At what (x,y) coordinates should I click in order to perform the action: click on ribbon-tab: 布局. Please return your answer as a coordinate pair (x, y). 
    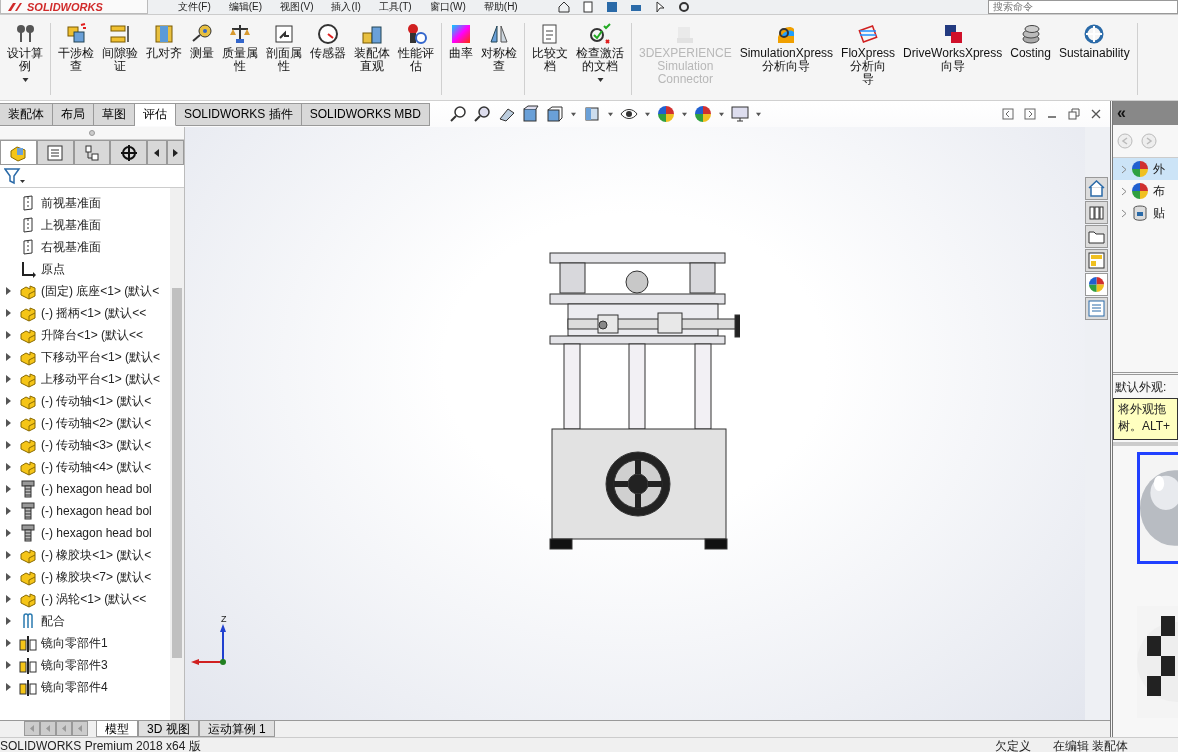
    Looking at the image, I should click on (73, 114).